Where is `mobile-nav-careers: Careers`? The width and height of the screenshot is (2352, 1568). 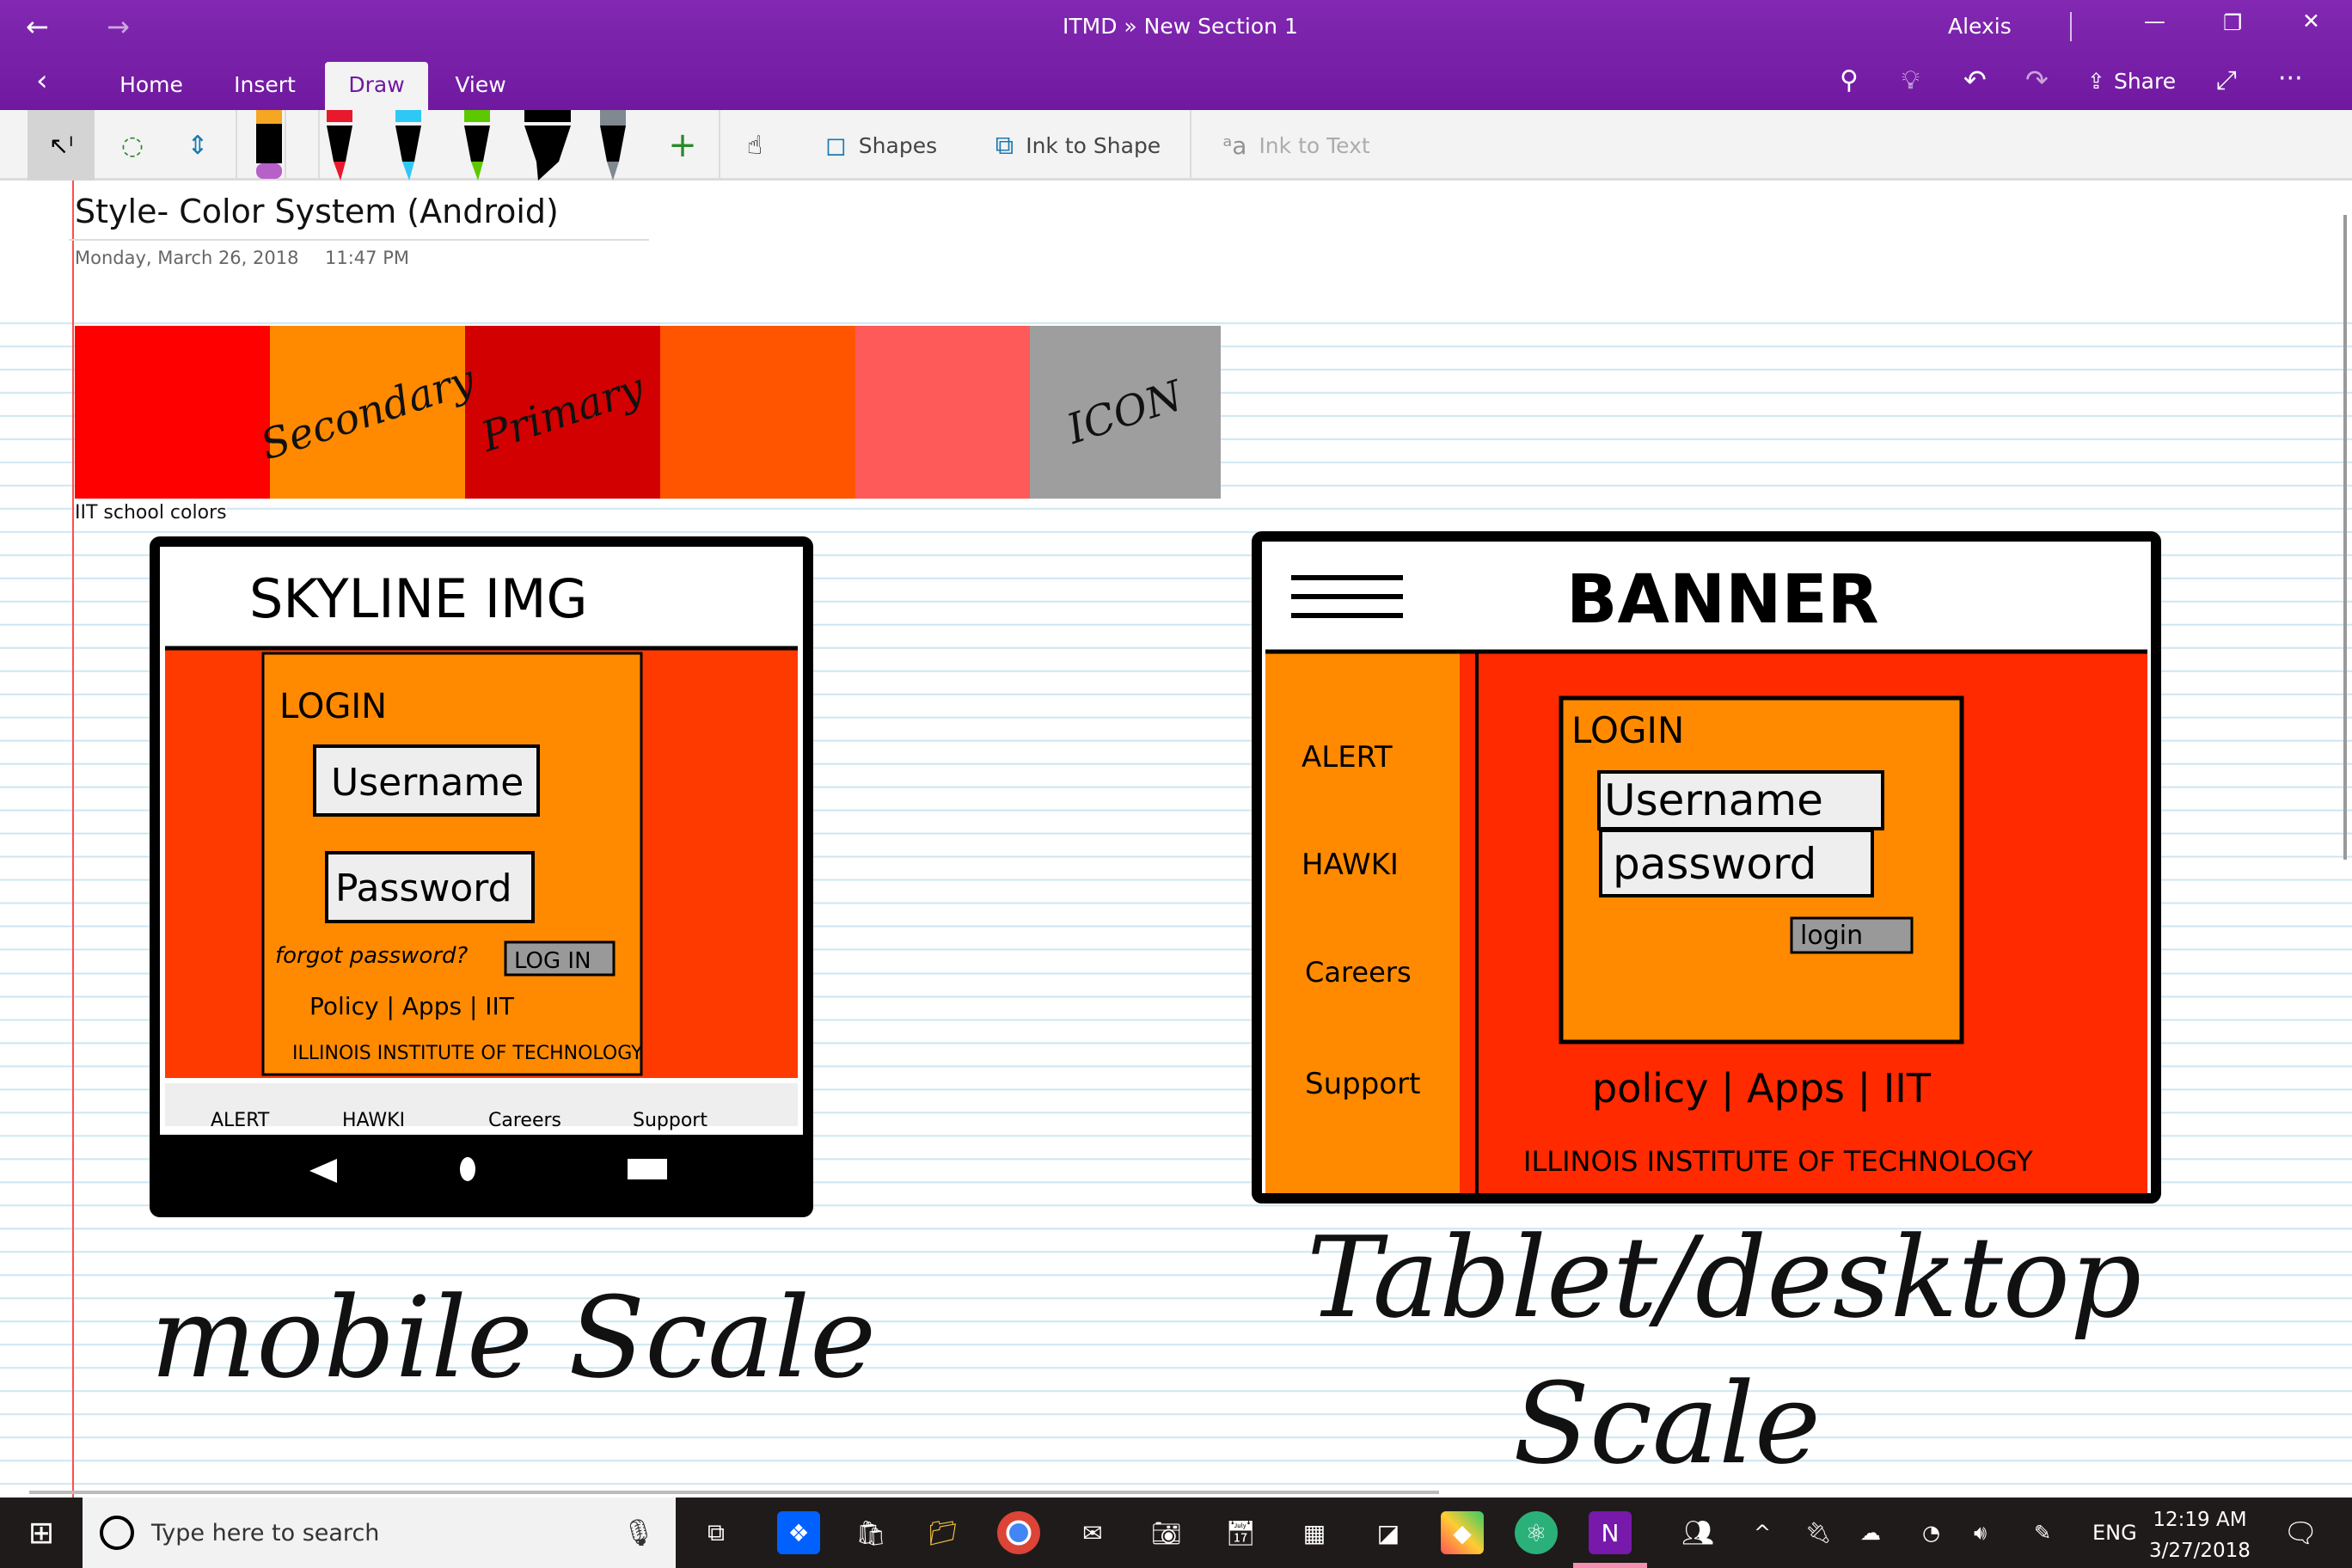
mobile-nav-careers: Careers is located at coordinates (524, 1120).